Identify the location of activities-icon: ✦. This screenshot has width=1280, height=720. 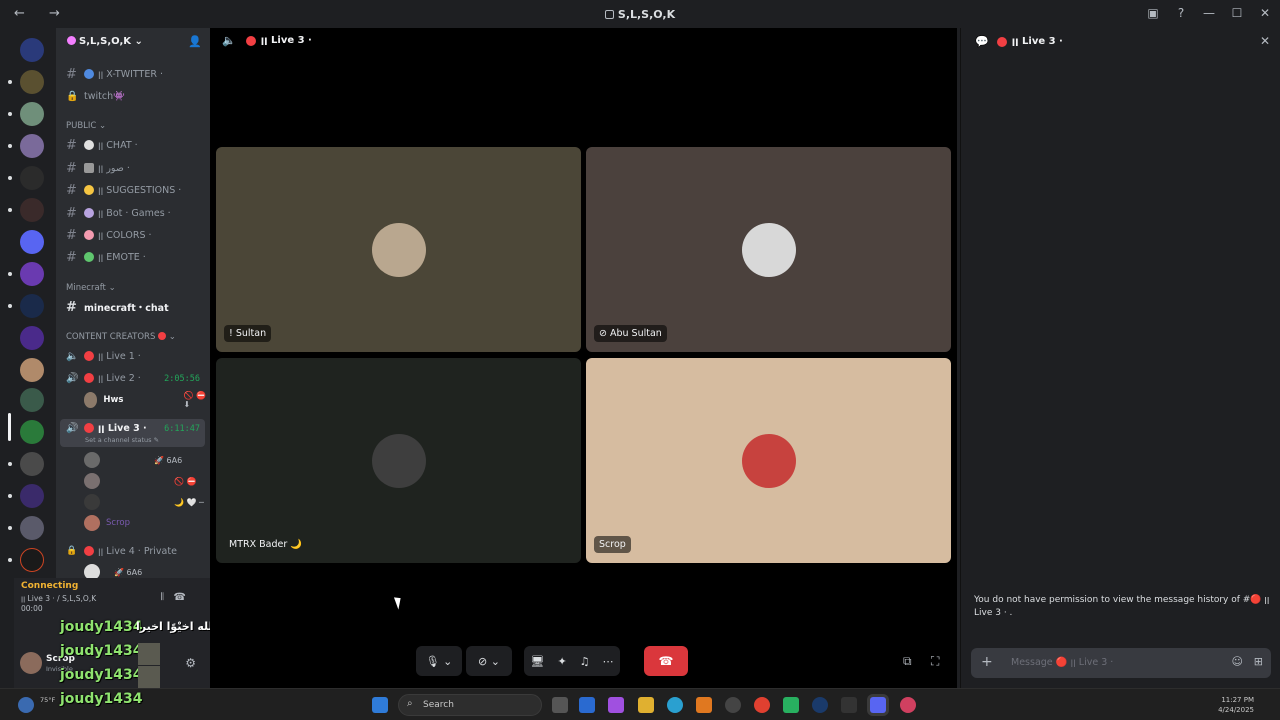
(561, 661).